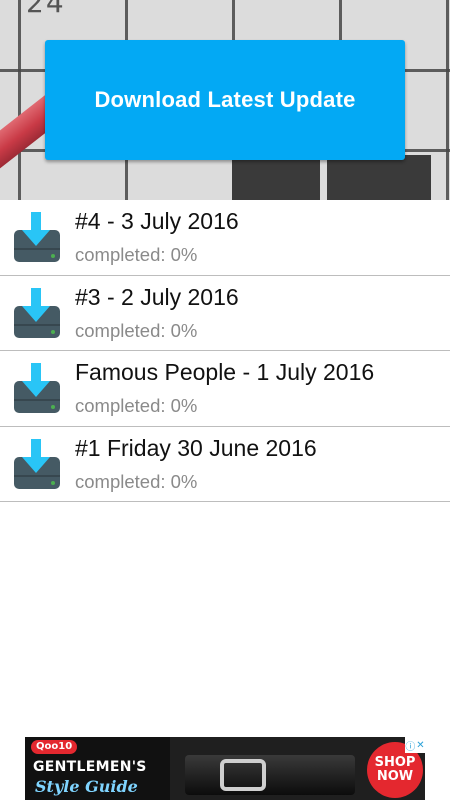  Describe the element at coordinates (410, 745) in the screenshot. I see `info-icon: ⓘ` at that location.